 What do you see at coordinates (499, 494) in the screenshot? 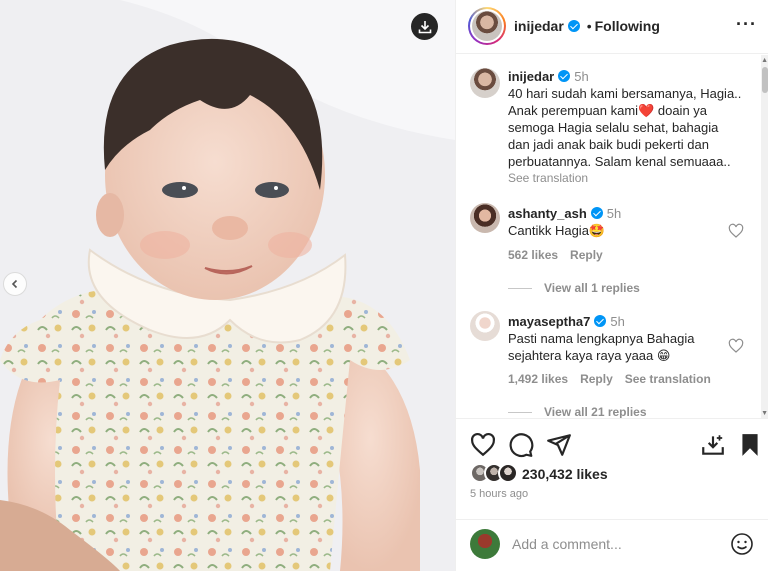
I see `post-time: 5 hours ago` at bounding box center [499, 494].